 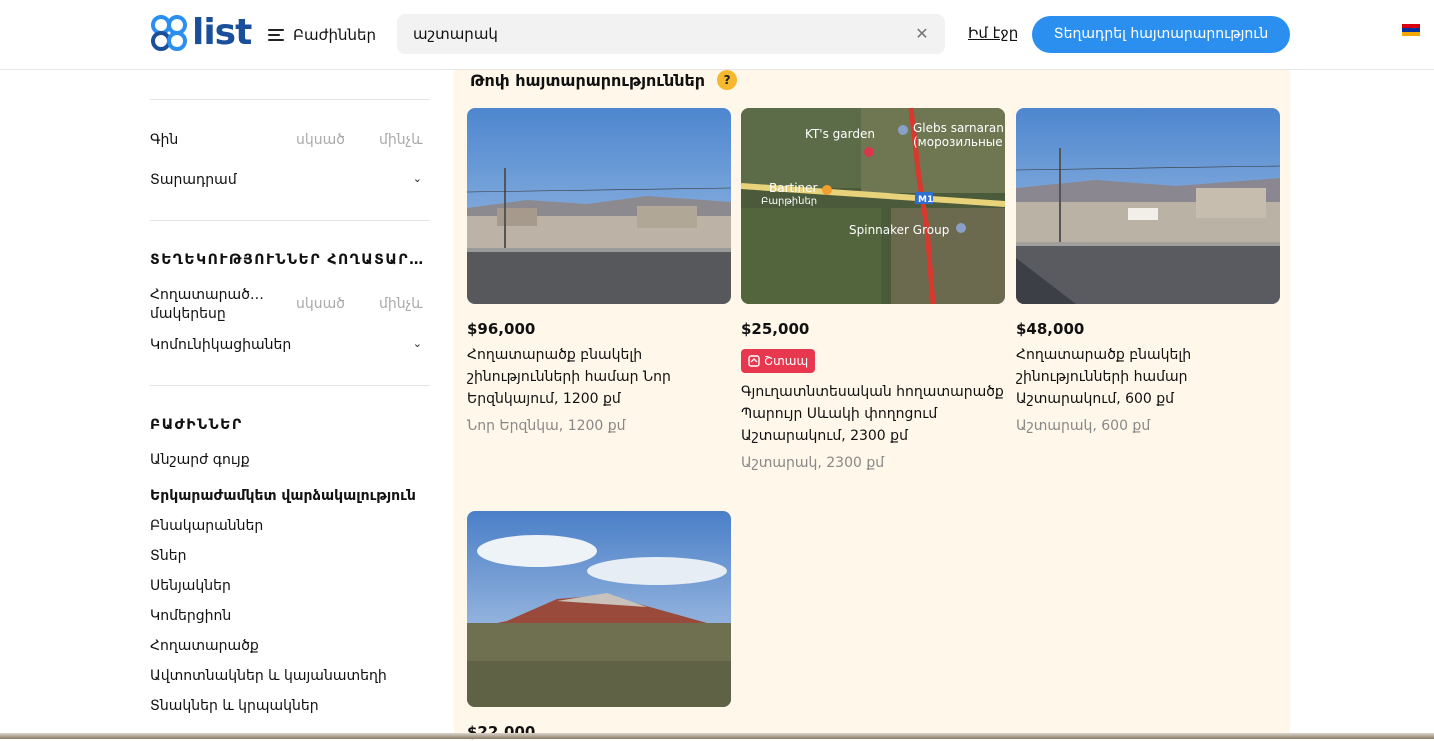 I want to click on currency-label: Տարադրամ, so click(x=193, y=180).